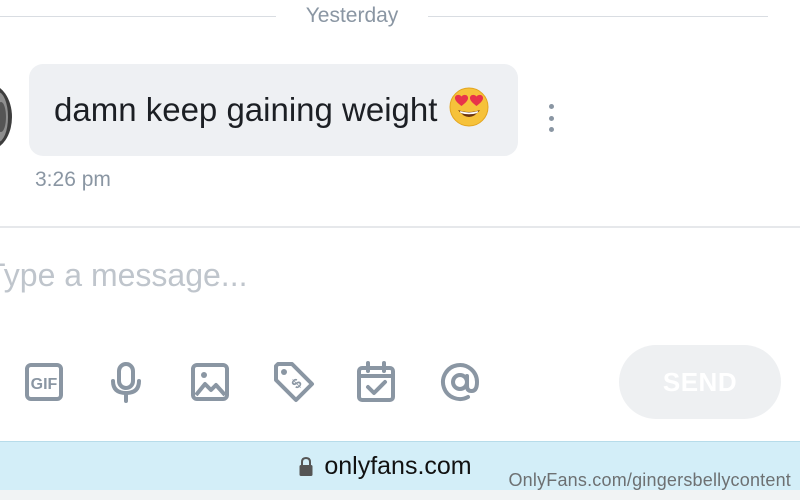 This screenshot has height=500, width=800. I want to click on calendar-icon, so click(376, 381).